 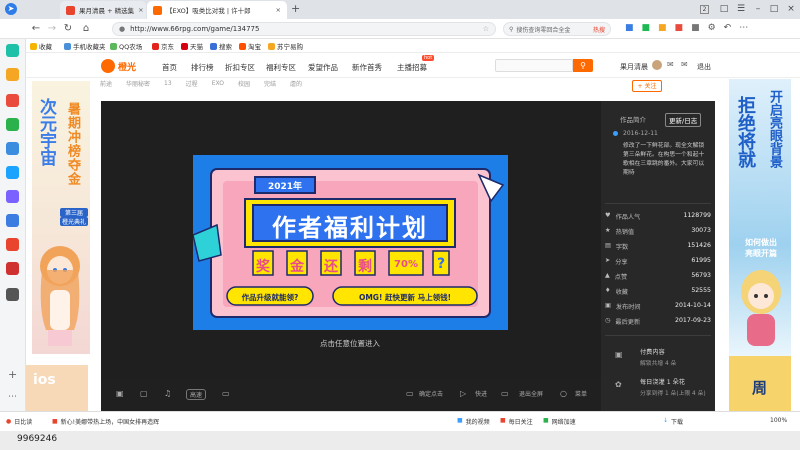 What do you see at coordinates (704, 67) in the screenshot?
I see `logout-link: 退出` at bounding box center [704, 67].